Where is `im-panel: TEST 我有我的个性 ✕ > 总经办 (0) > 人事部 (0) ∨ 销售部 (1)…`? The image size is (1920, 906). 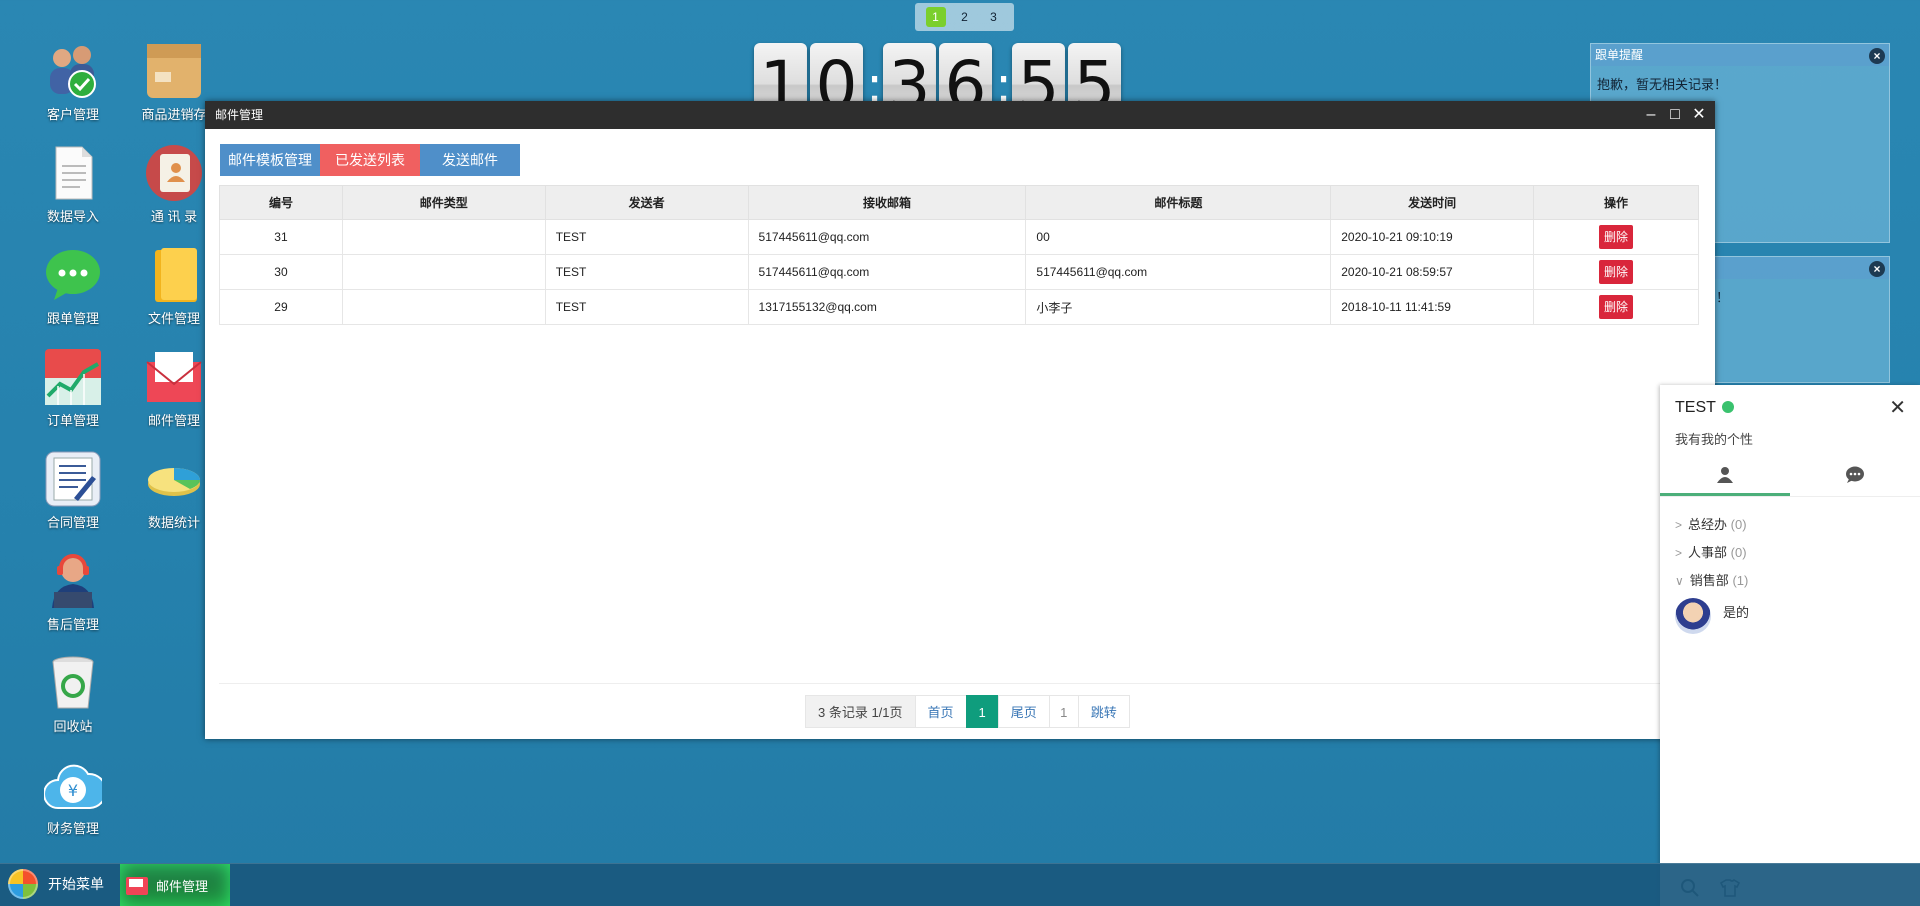
im-panel: TEST 我有我的个性 ✕ > 总经办 (0) > 人事部 (0) ∨ 销售部 (1)… is located at coordinates (1790, 645).